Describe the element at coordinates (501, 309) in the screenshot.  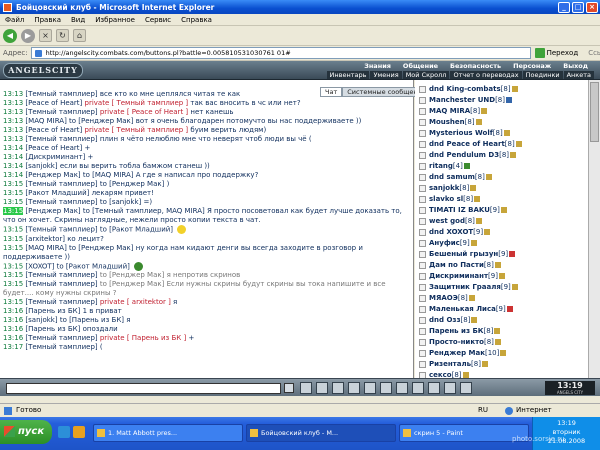
I see `user-list-item: Маленькая Лиса [9]` at that location.